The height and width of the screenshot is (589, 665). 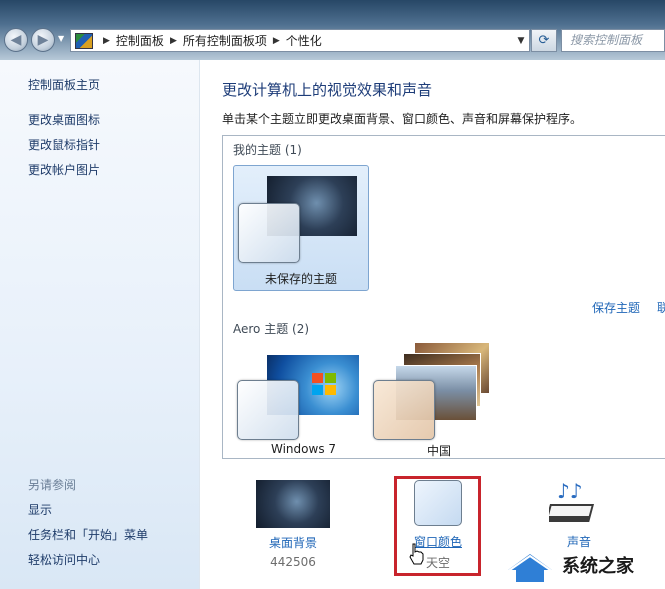 What do you see at coordinates (661, 307) in the screenshot?
I see `online-themes-link: 联` at bounding box center [661, 307].